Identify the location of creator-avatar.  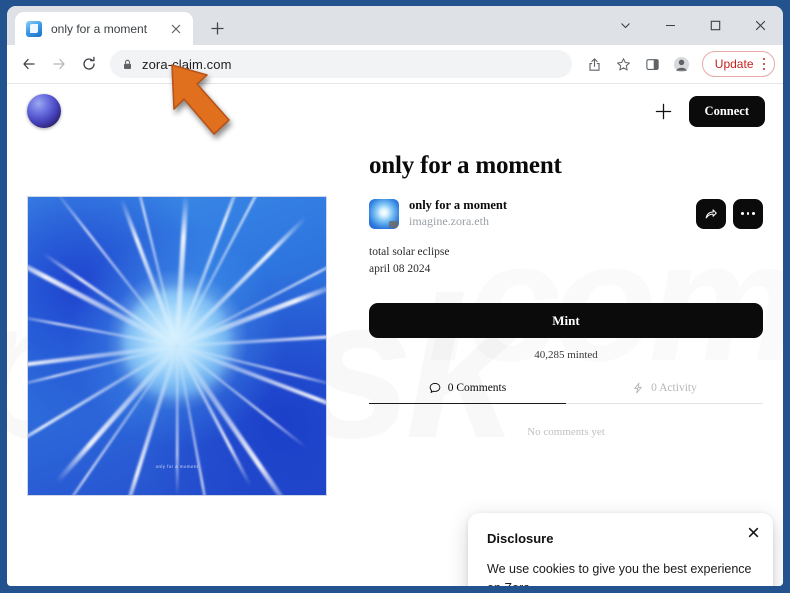
(384, 213).